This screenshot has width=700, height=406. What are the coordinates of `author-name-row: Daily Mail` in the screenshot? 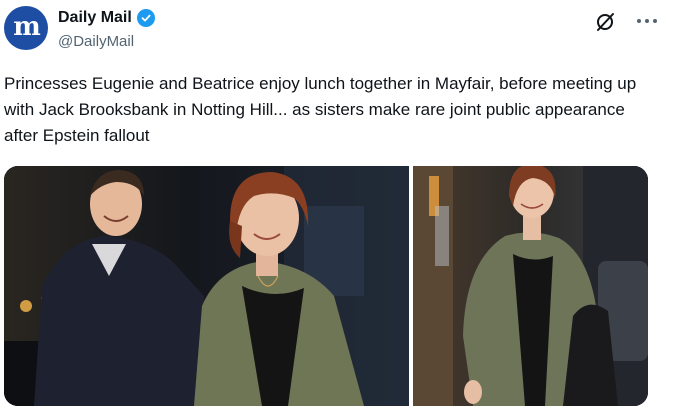 It's located at (106, 18).